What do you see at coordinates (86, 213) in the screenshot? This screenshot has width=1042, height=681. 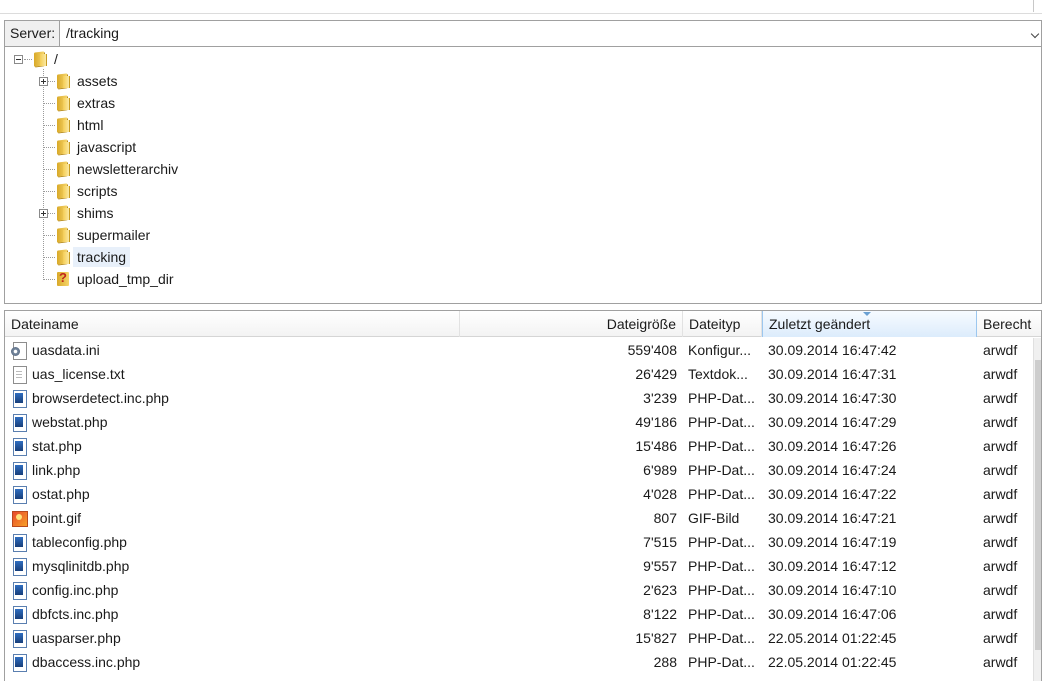 I see `tree-item-shims: shims` at bounding box center [86, 213].